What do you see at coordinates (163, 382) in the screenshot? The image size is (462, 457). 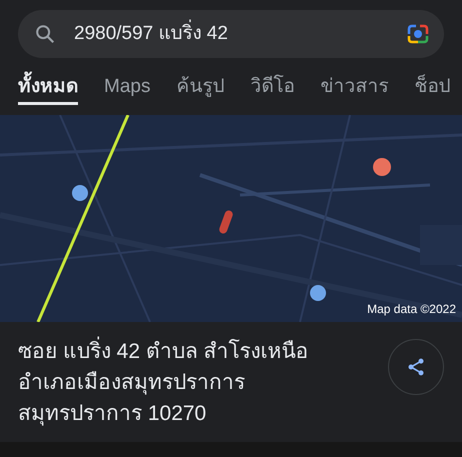 I see `place-address: ซอย แบริ่ง 42 ตำบล สำโรงเหนือ อำเภอเมืองสมุทรปราการ สมุทรปราการ 10270` at bounding box center [163, 382].